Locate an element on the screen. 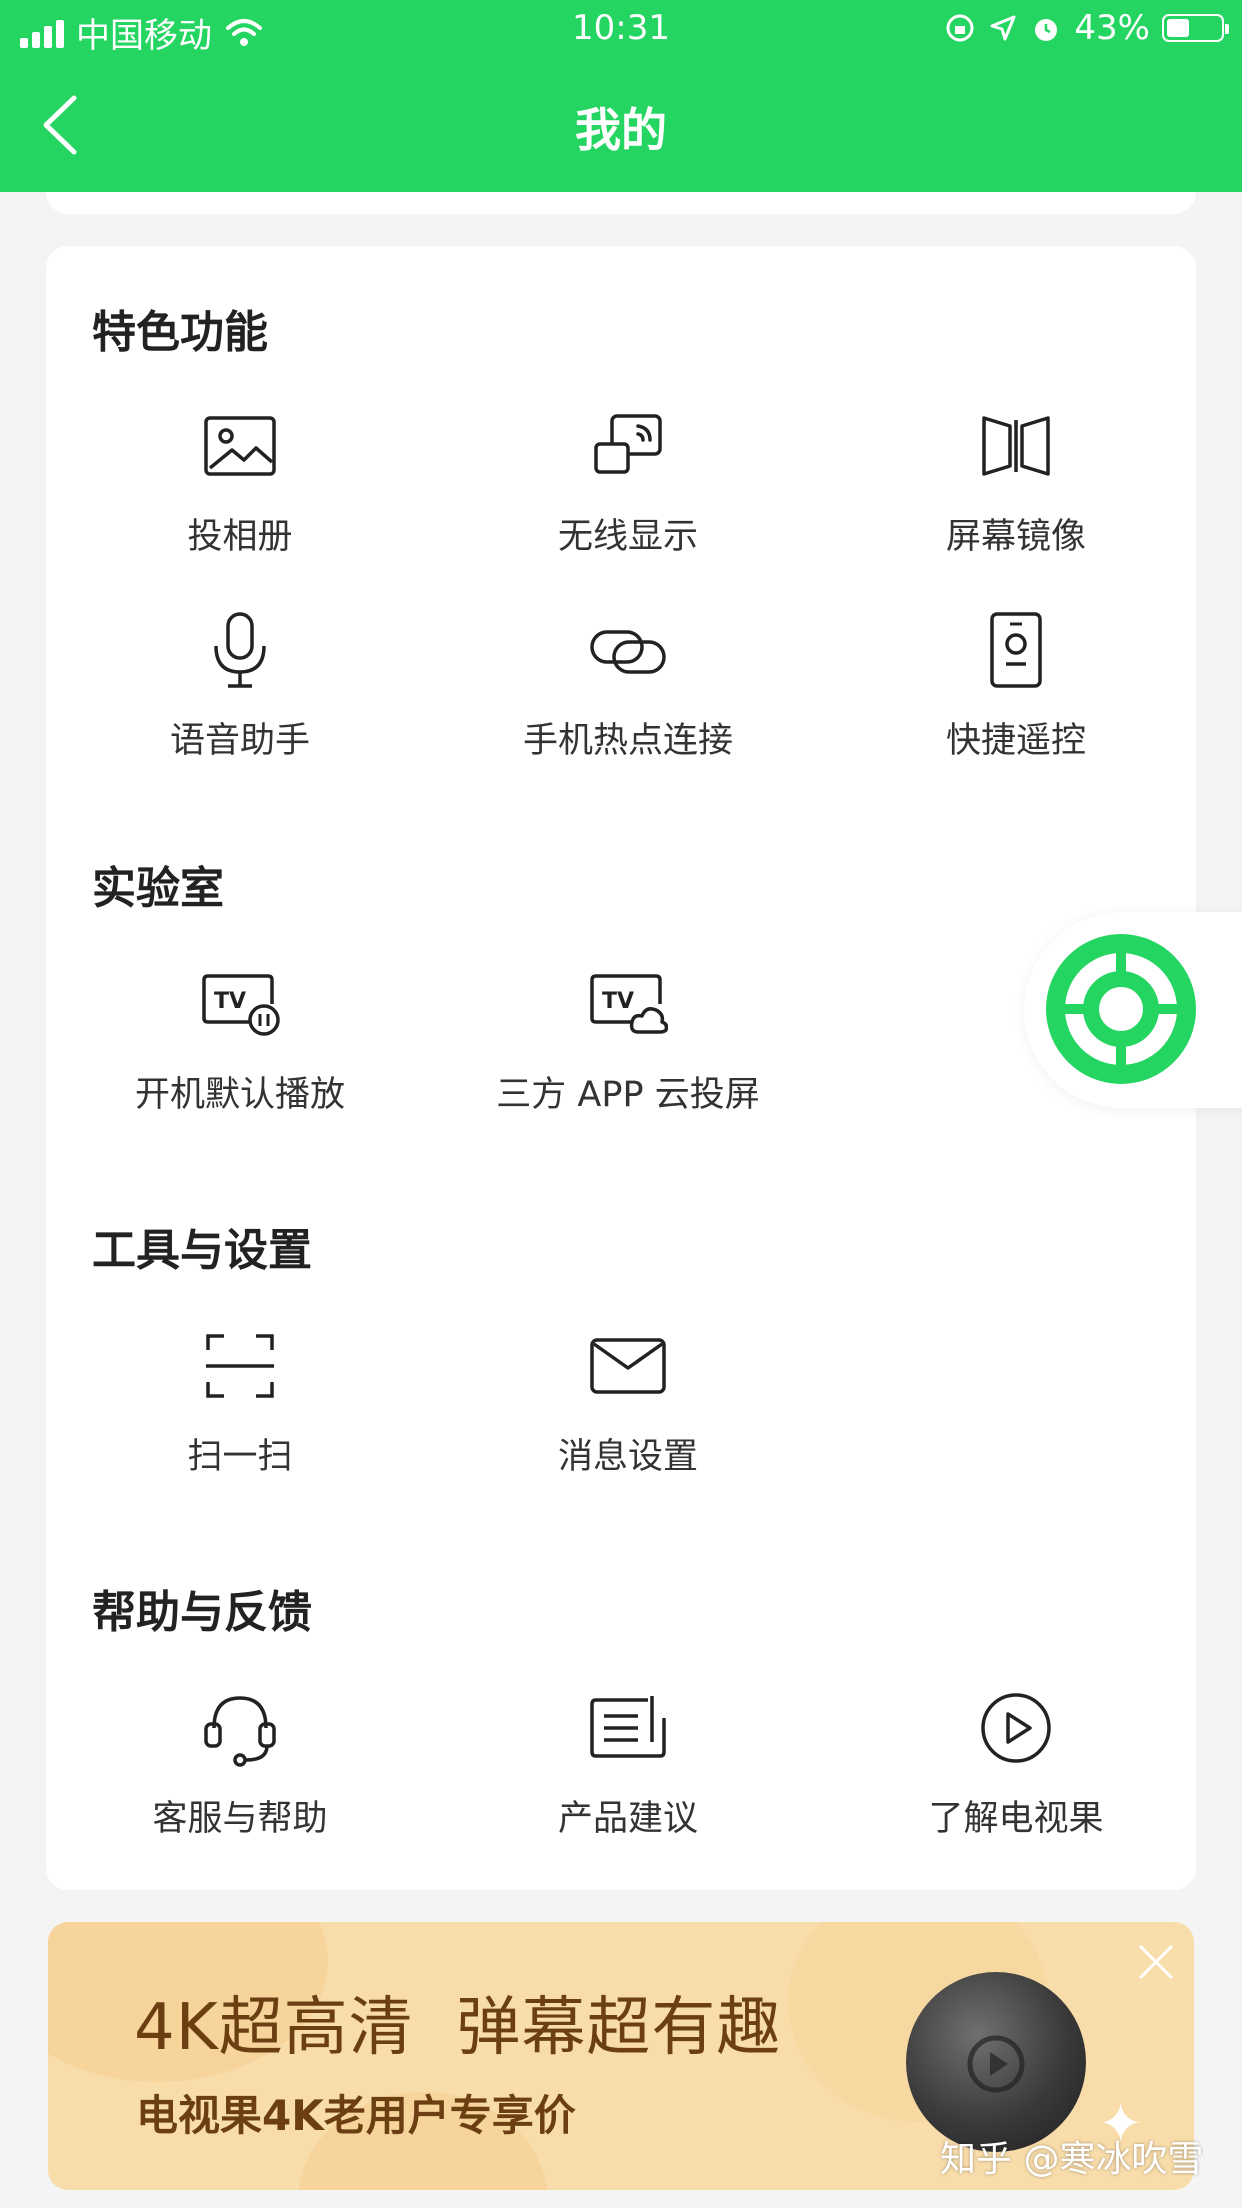 This screenshot has width=1242, height=2208. tool-item-scan: 扫一扫 is located at coordinates (240, 1416).